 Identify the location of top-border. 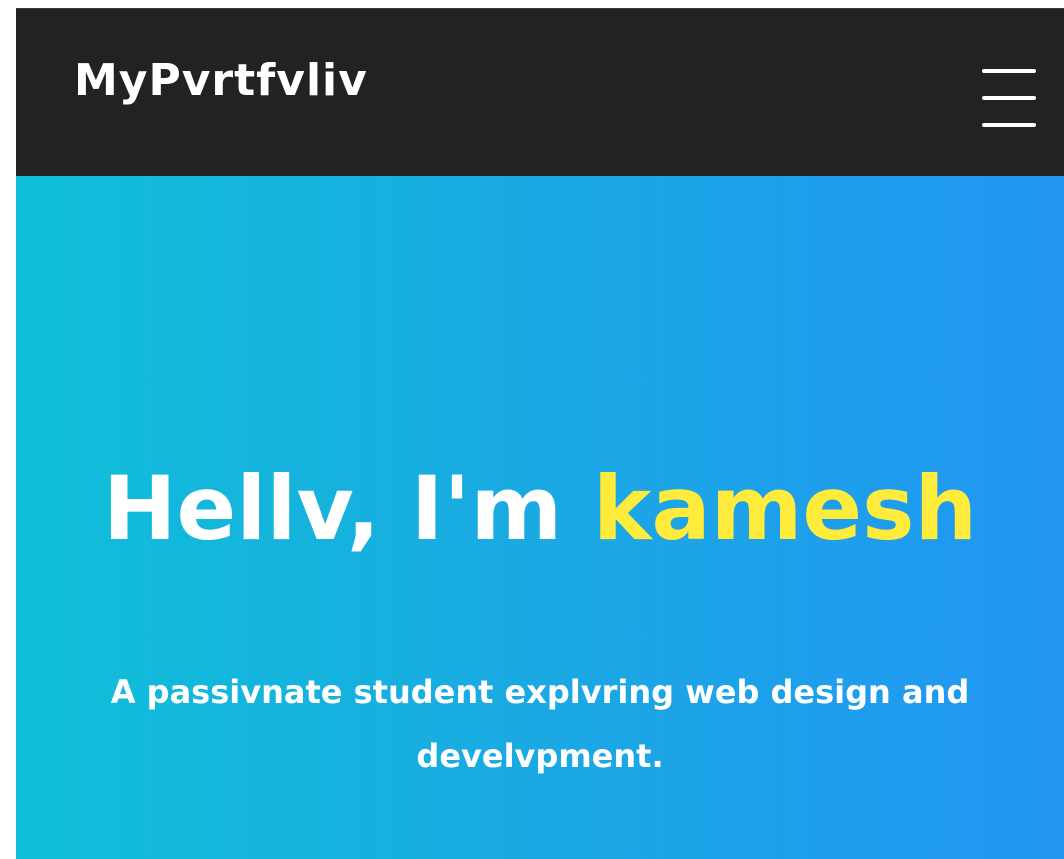
(540, 4).